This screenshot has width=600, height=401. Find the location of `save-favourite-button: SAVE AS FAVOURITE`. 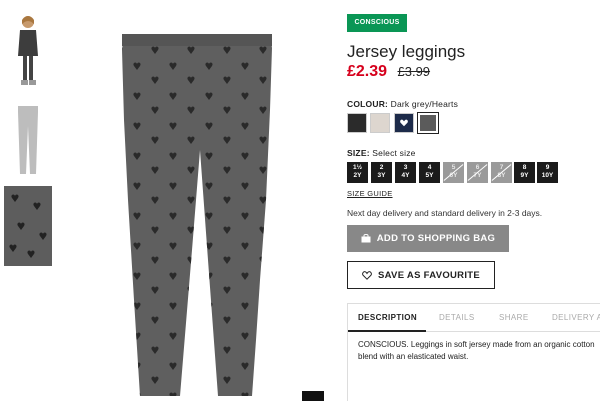

save-favourite-button: SAVE AS FAVOURITE is located at coordinates (421, 275).